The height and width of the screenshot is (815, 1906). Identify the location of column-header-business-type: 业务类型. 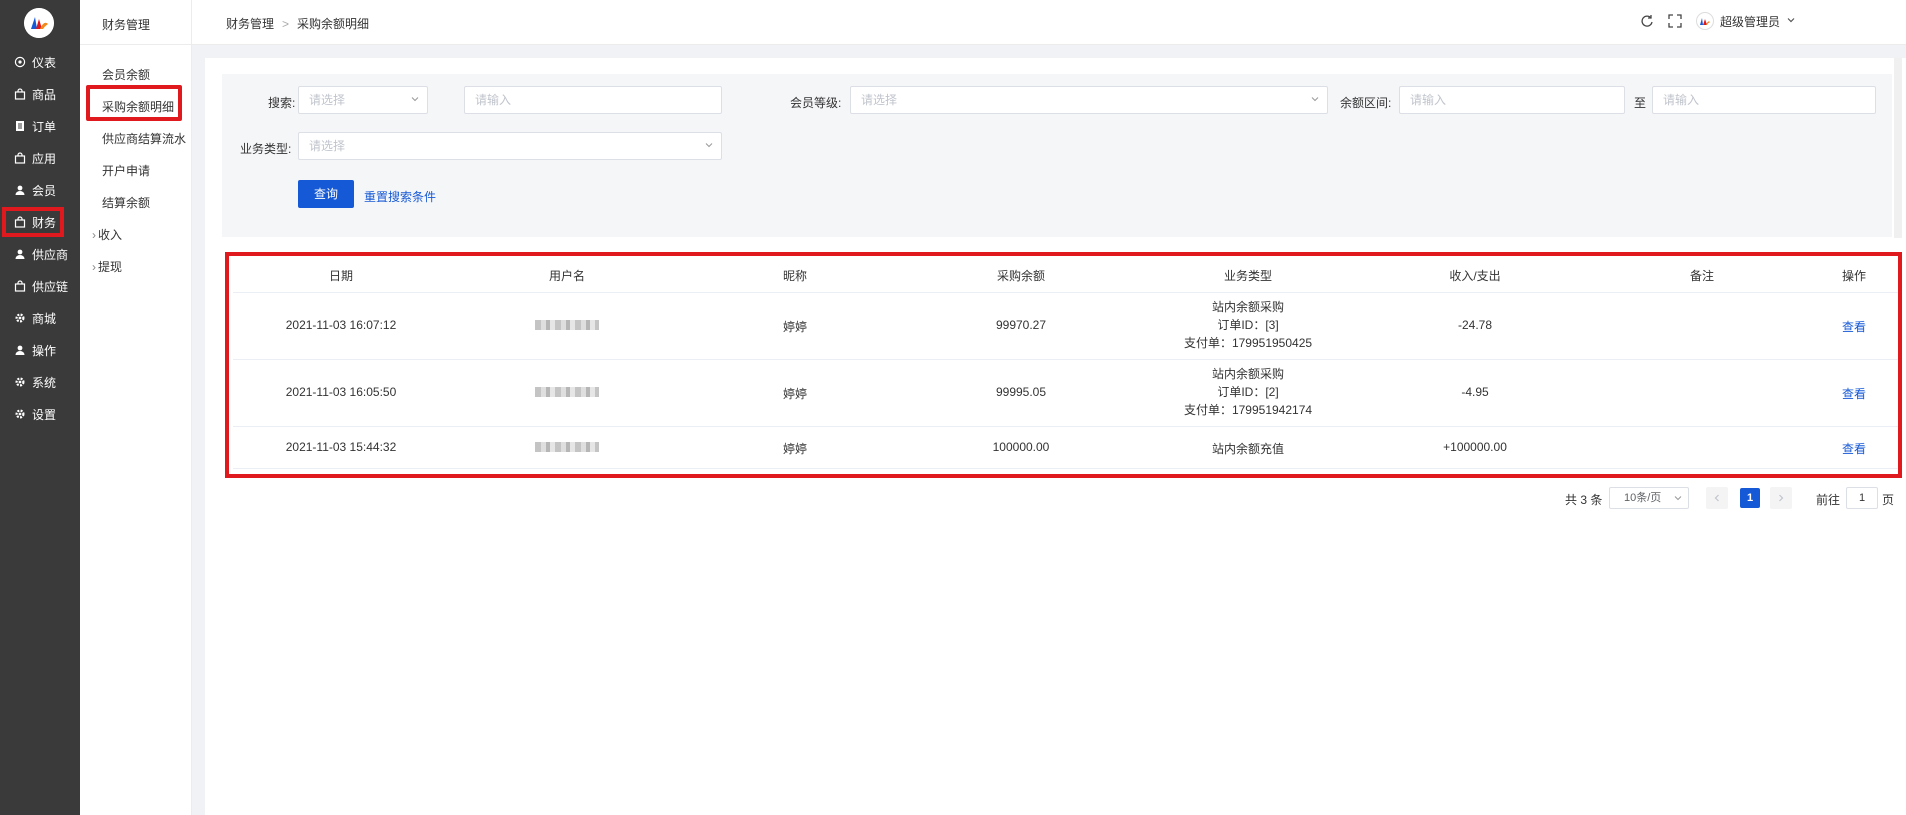
(1248, 276).